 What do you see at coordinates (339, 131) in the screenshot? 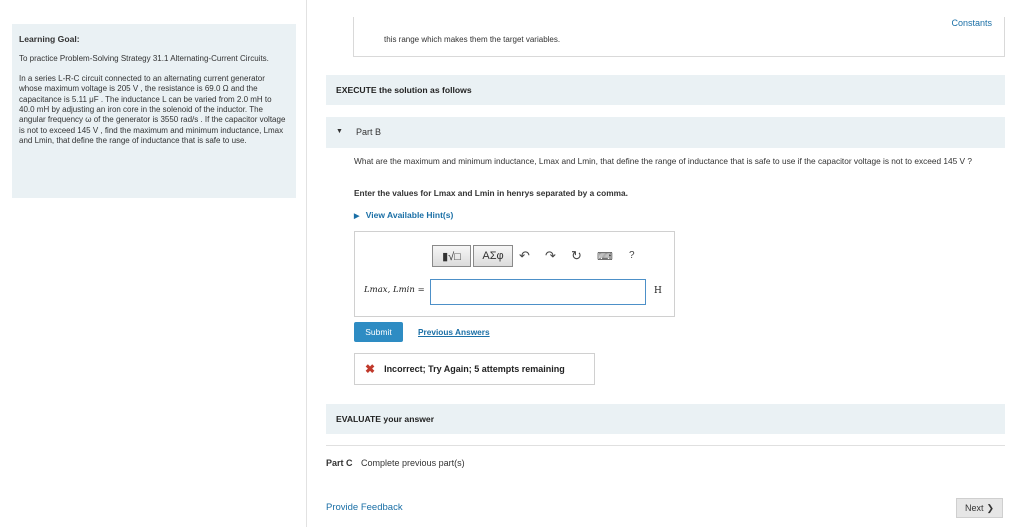
I see `collapse-caret-icon: ▼` at bounding box center [339, 131].